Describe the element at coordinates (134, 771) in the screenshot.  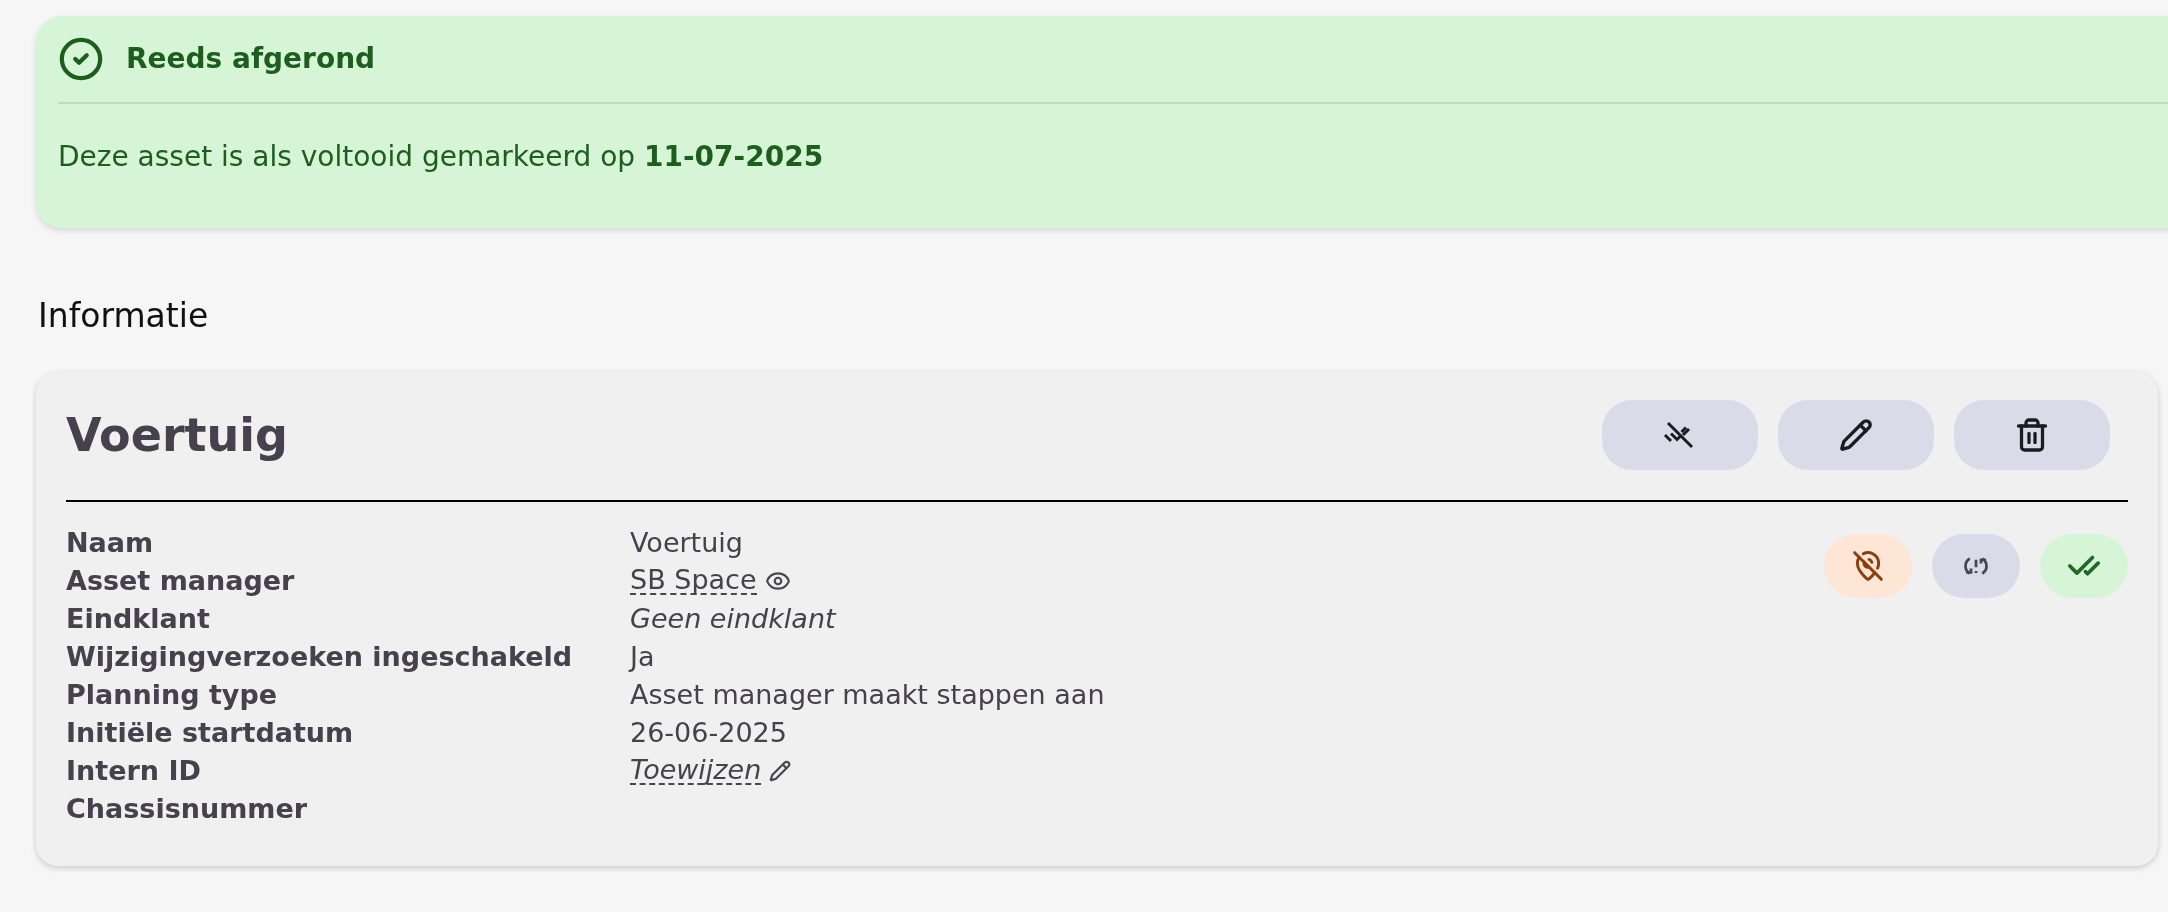
I see `field-label: Intern ID` at that location.